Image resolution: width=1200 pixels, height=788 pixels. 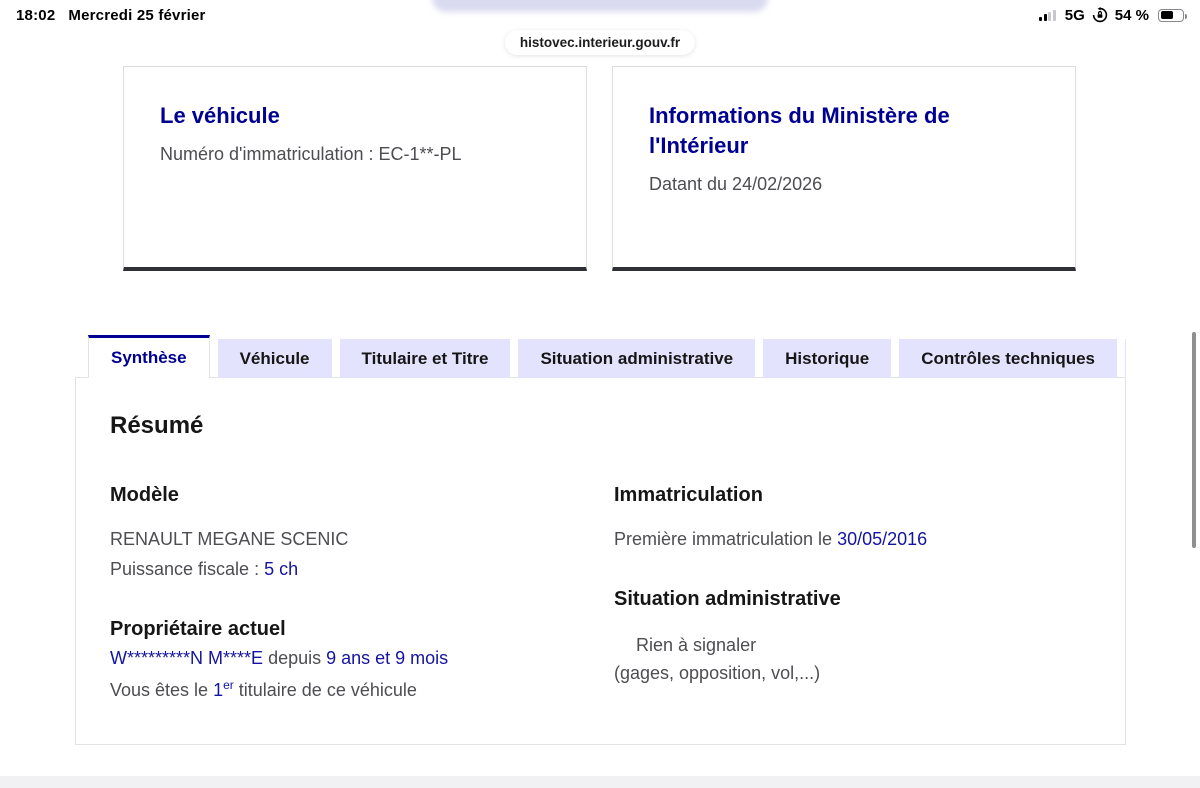 I want to click on battery-icon, so click(x=1172, y=15).